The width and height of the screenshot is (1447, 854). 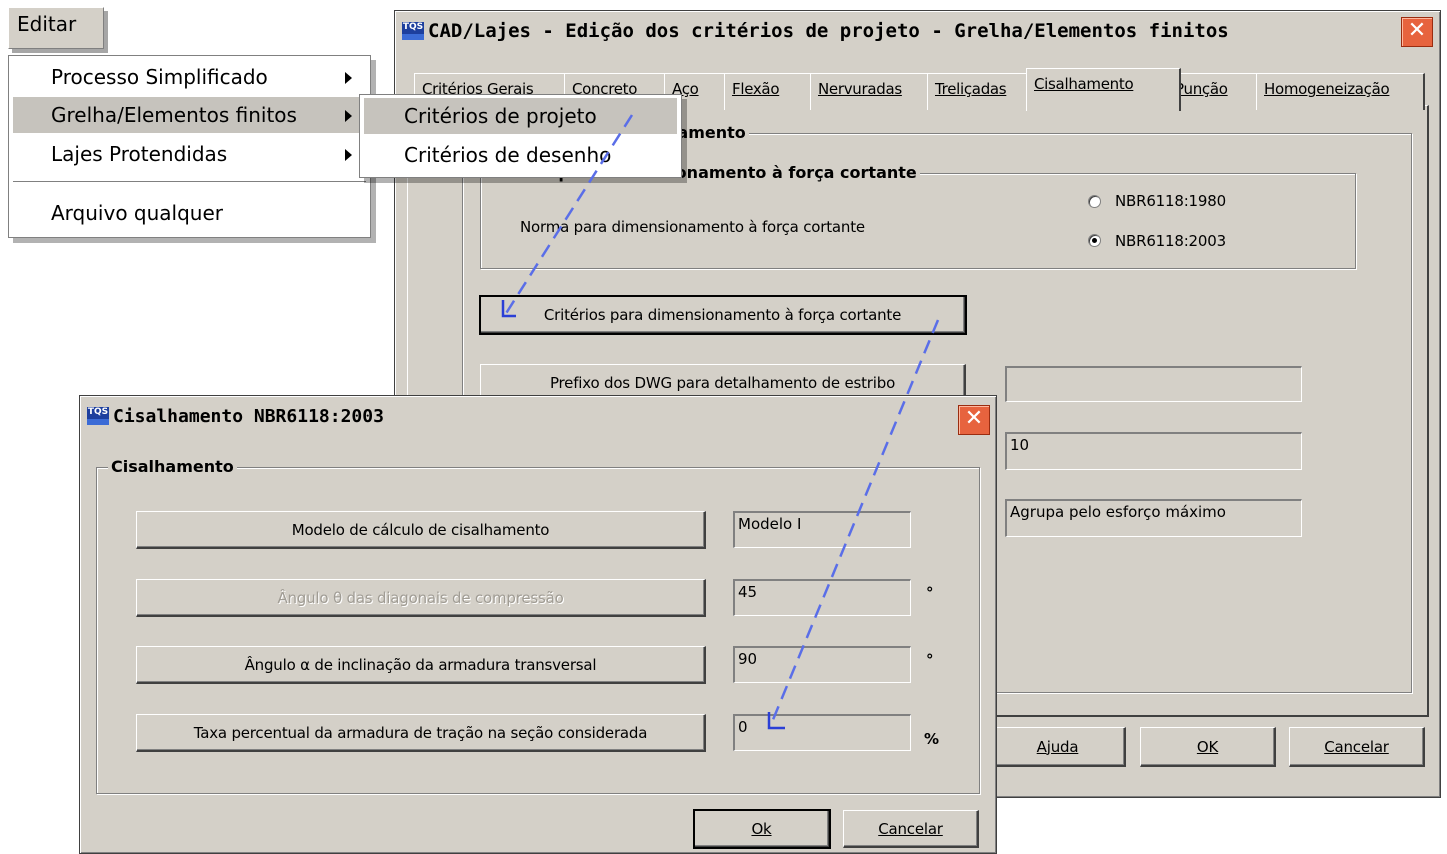 What do you see at coordinates (768, 91) in the screenshot?
I see `tab-flexao: Flexão` at bounding box center [768, 91].